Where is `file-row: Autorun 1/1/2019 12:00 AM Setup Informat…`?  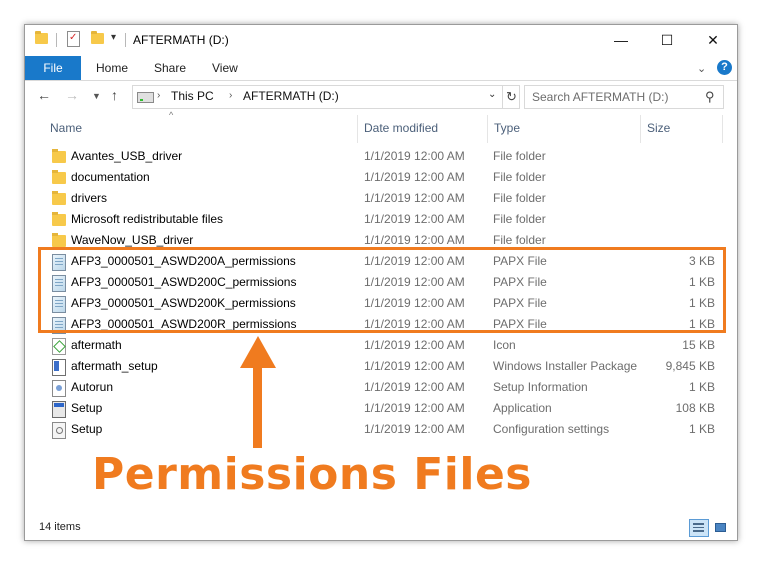
file-row: Autorun 1/1/2019 12:00 AM Setup Informat… is located at coordinates (379, 387).